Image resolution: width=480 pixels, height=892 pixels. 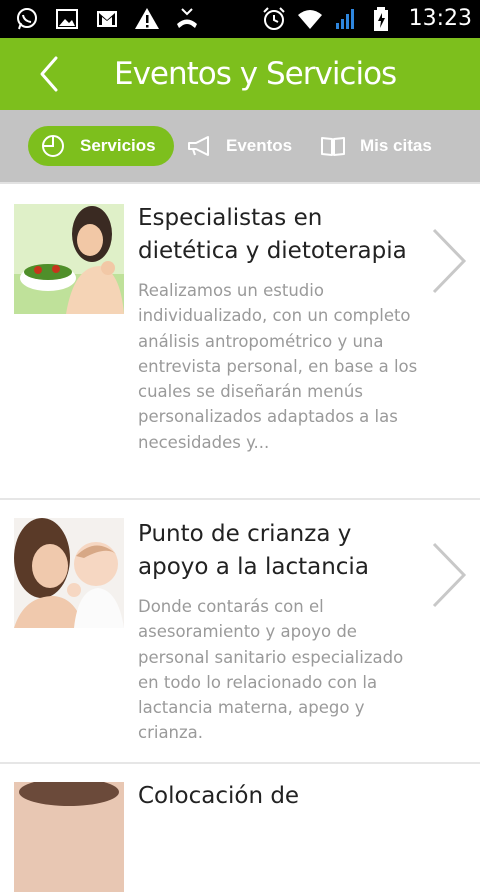 I want to click on item-title: Colocación de, so click(x=219, y=796).